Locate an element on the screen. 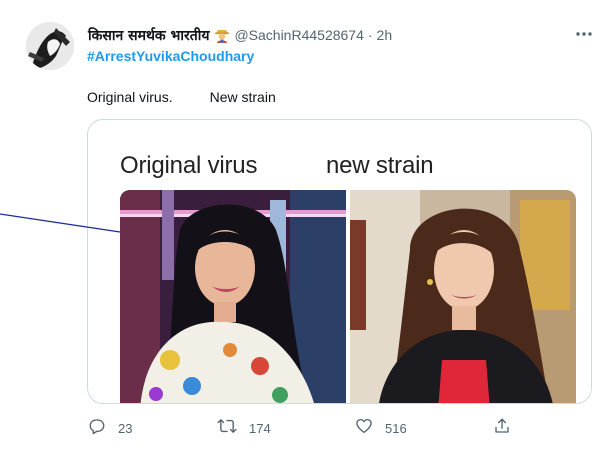 The image size is (600, 450). reply-count: 23 is located at coordinates (125, 428).